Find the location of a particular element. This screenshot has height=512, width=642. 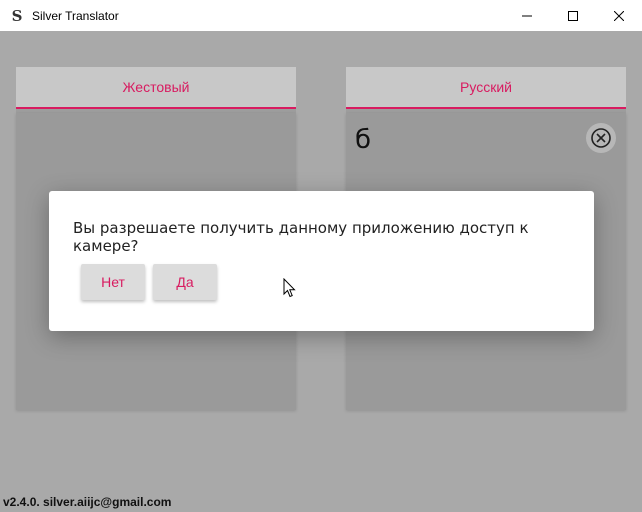

maximize-button is located at coordinates (573, 15).